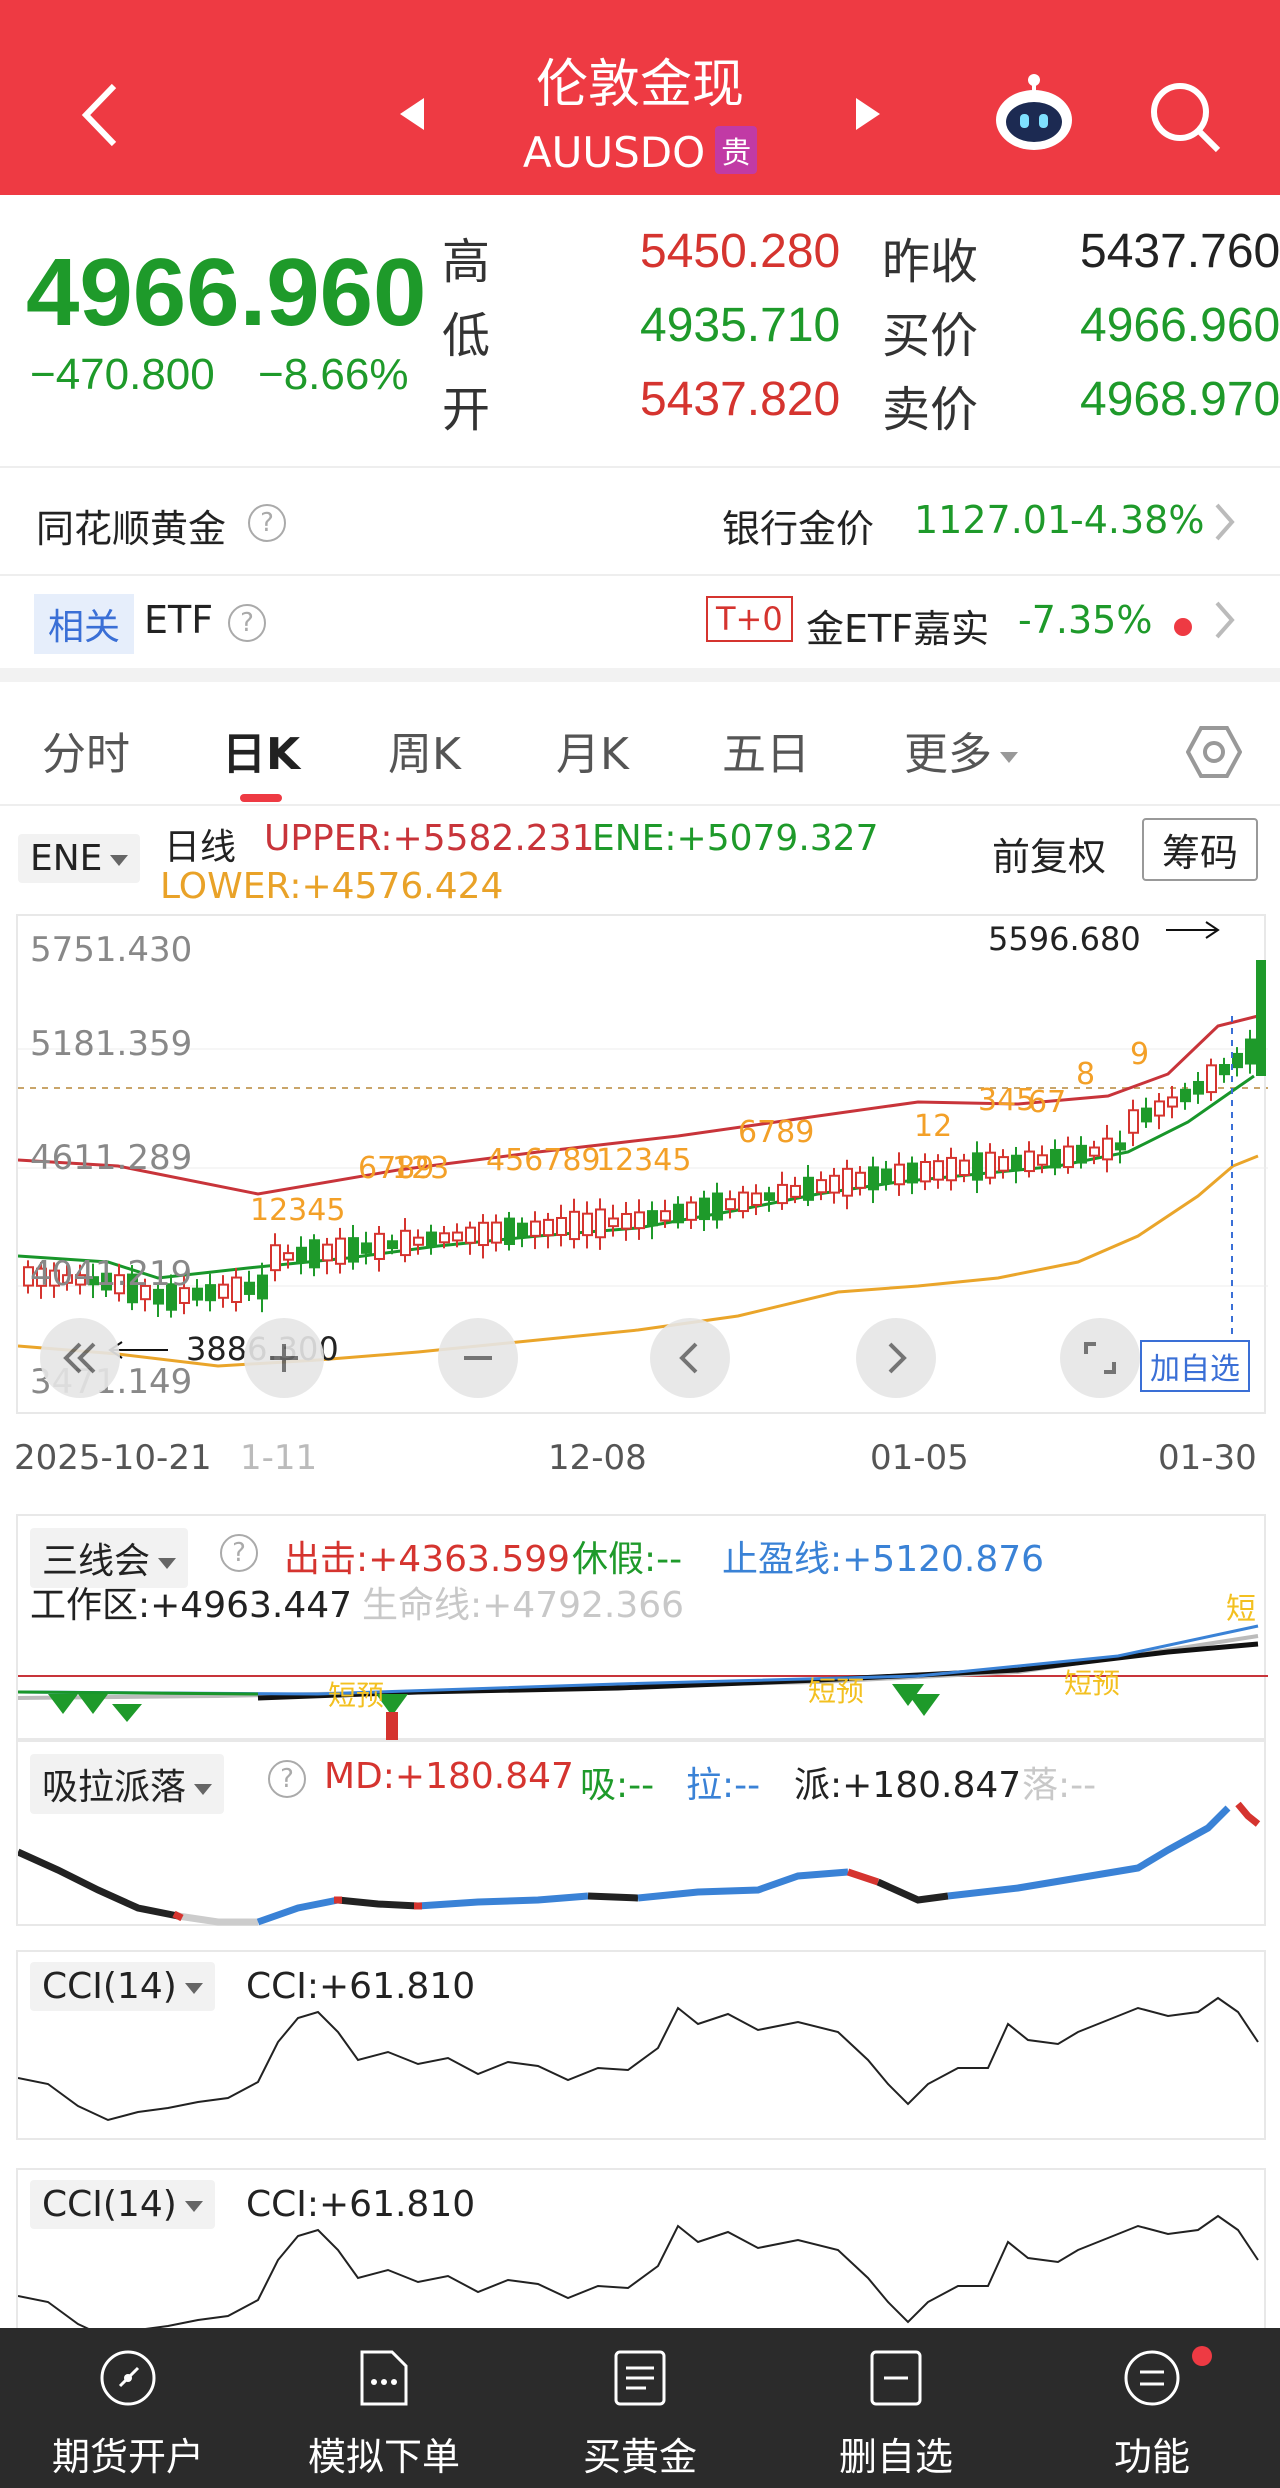  Describe the element at coordinates (919, 1458) in the screenshot. I see `x-tick: 01-05` at that location.